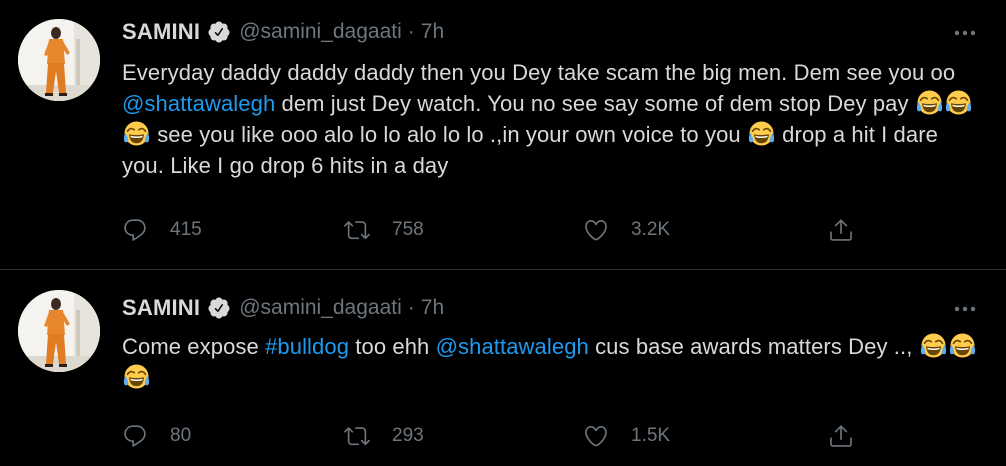  I want to click on like-button: 1.5K, so click(626, 436).